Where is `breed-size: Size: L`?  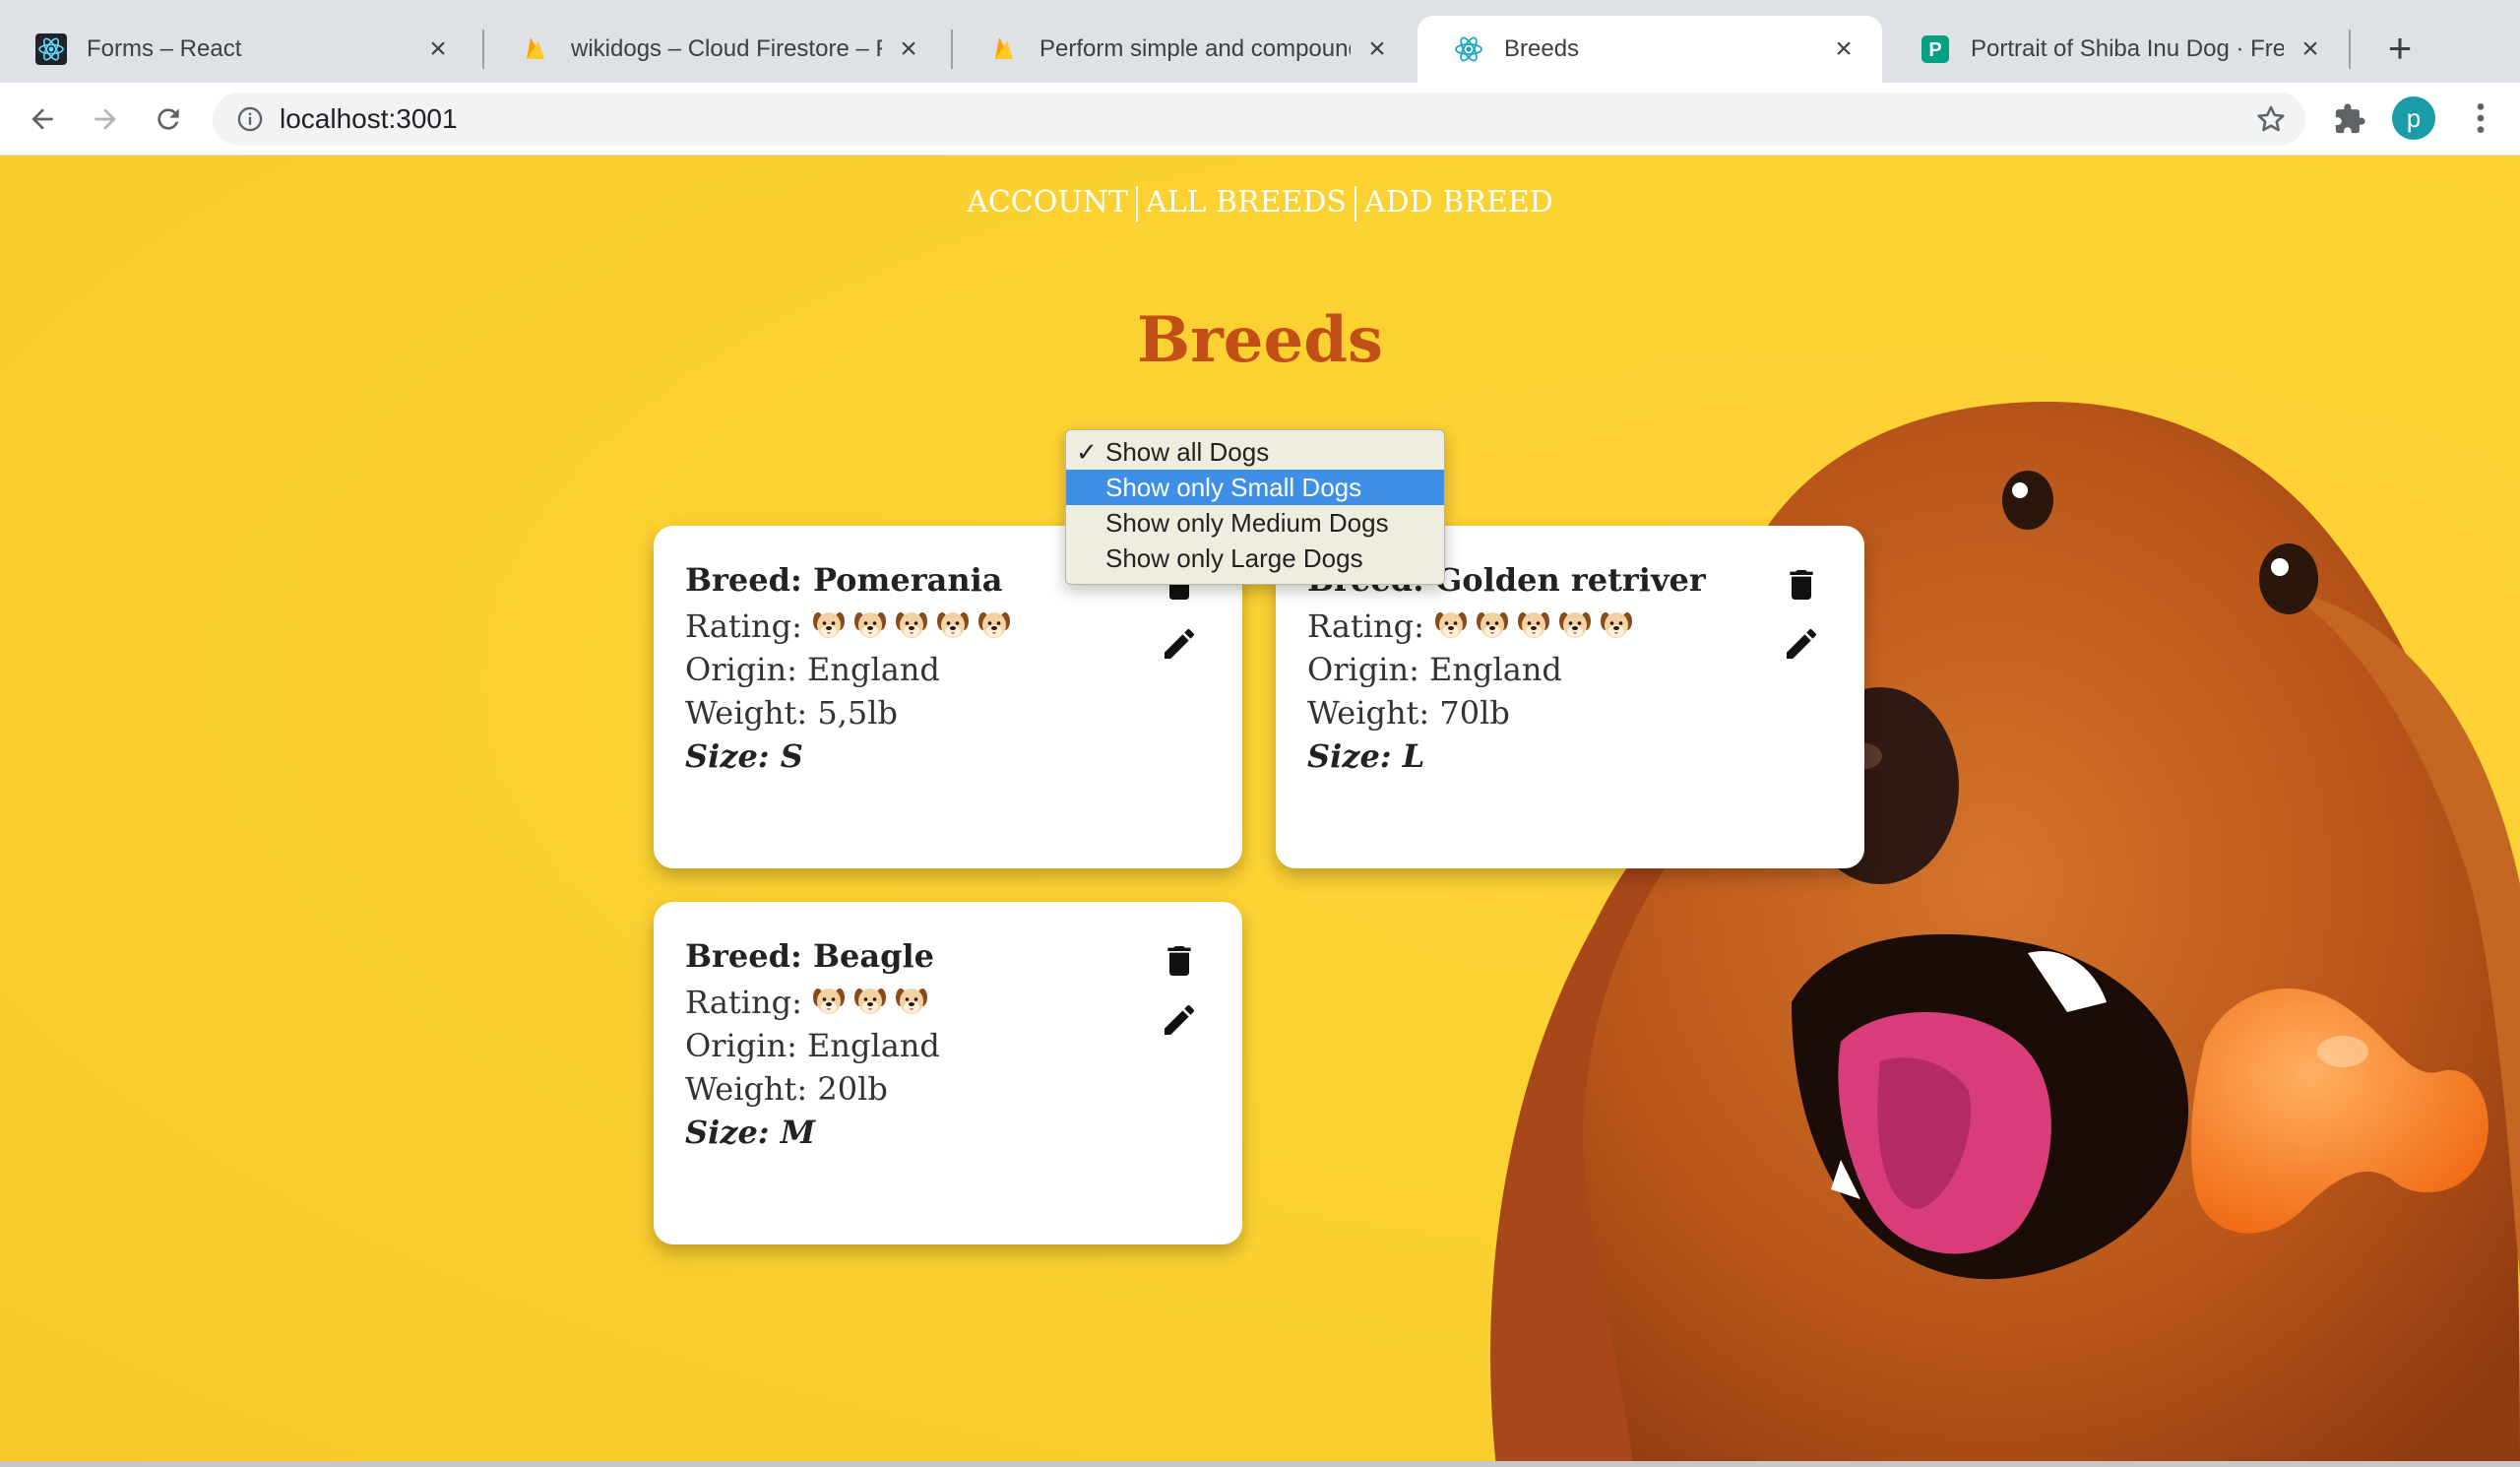
breed-size: Size: L is located at coordinates (1366, 756).